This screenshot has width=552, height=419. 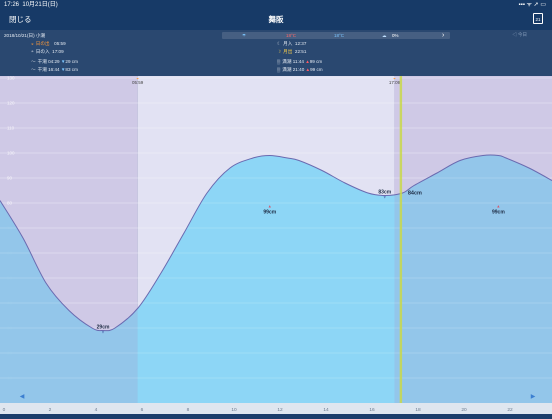 What do you see at coordinates (32, 51) in the screenshot?
I see `sunset-icon: ◓` at bounding box center [32, 51].